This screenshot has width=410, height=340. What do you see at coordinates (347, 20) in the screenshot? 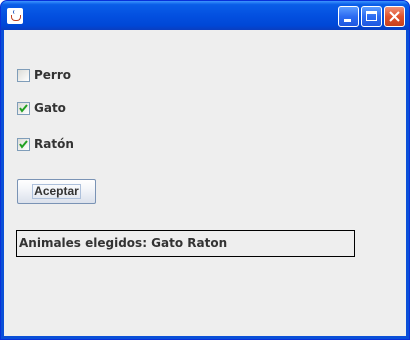
I see `minimize-icon` at bounding box center [347, 20].